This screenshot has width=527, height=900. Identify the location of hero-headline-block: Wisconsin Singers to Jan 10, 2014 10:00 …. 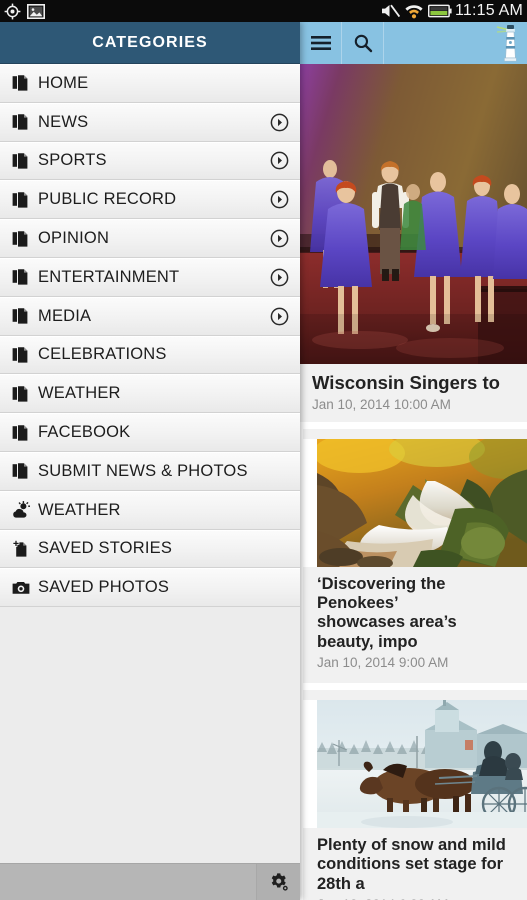
(413, 393).